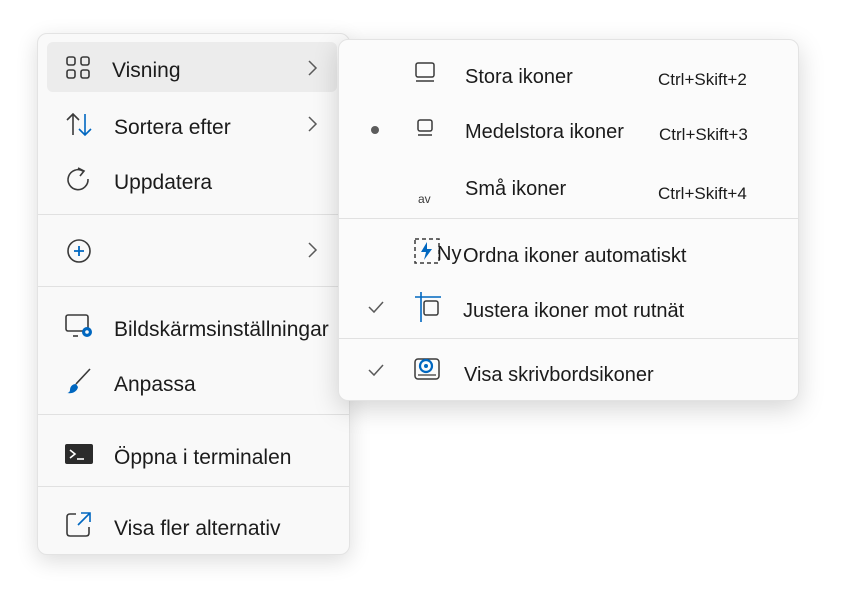 This screenshot has width=850, height=594. What do you see at coordinates (163, 182) in the screenshot?
I see `menu-item-label: Uppdatera` at bounding box center [163, 182].